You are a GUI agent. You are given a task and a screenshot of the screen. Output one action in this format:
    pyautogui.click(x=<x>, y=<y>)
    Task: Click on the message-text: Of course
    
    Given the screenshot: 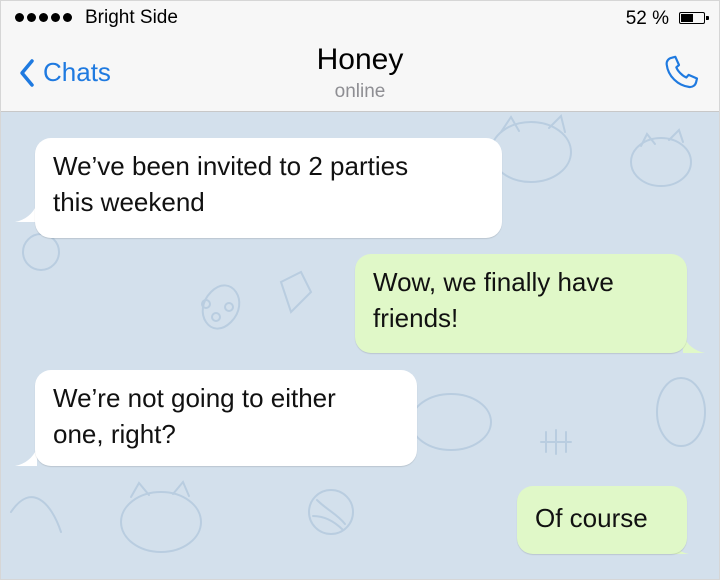 What is the action you would take?
    pyautogui.click(x=591, y=518)
    